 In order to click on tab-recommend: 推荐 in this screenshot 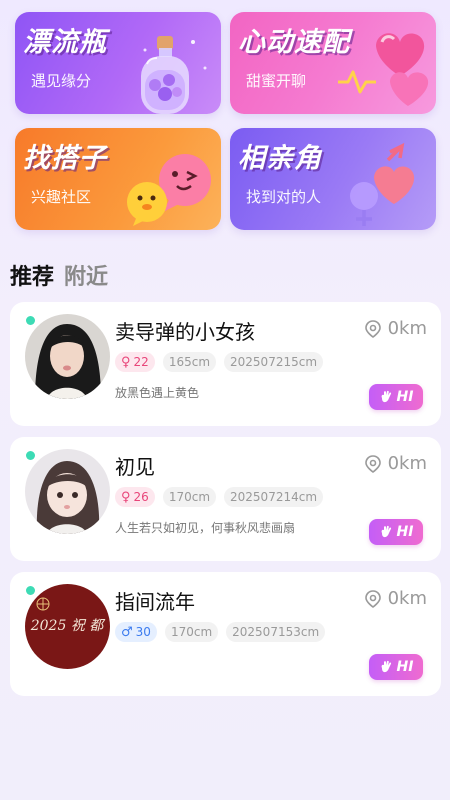, I will do `click(32, 275)`.